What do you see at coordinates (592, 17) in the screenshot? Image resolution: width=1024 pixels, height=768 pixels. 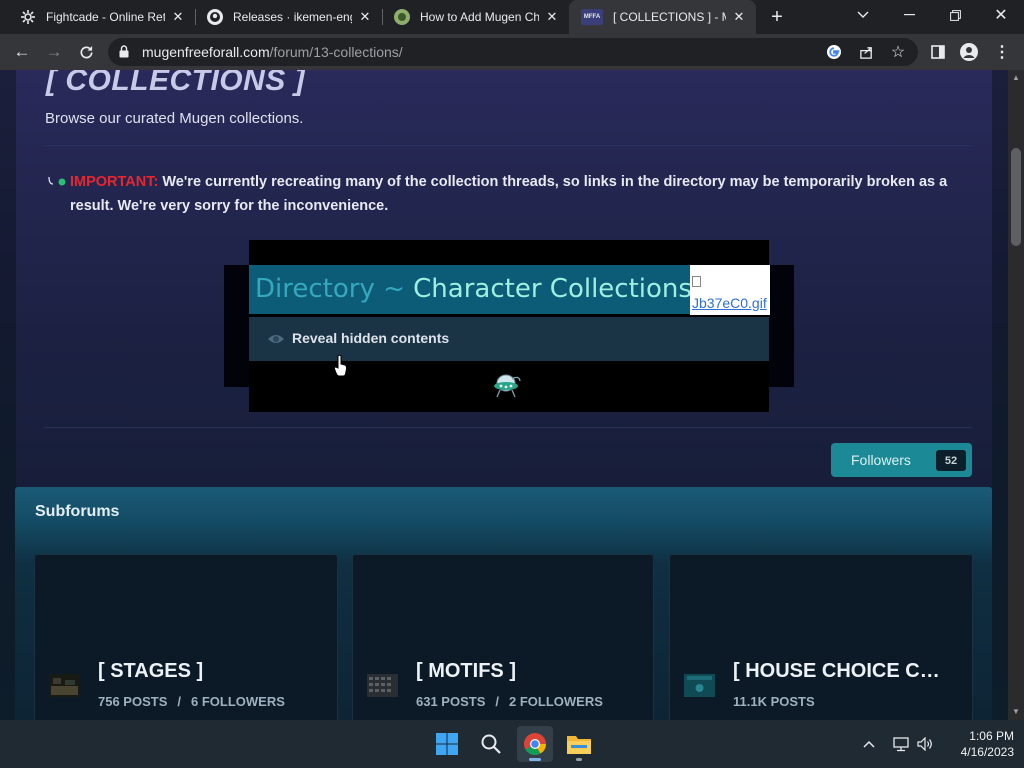 I see `mffa-icon: MFFA` at bounding box center [592, 17].